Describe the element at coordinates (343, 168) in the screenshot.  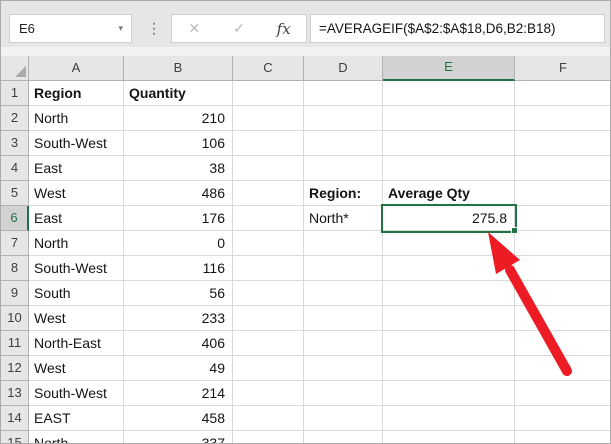
I see `cell-D4` at that location.